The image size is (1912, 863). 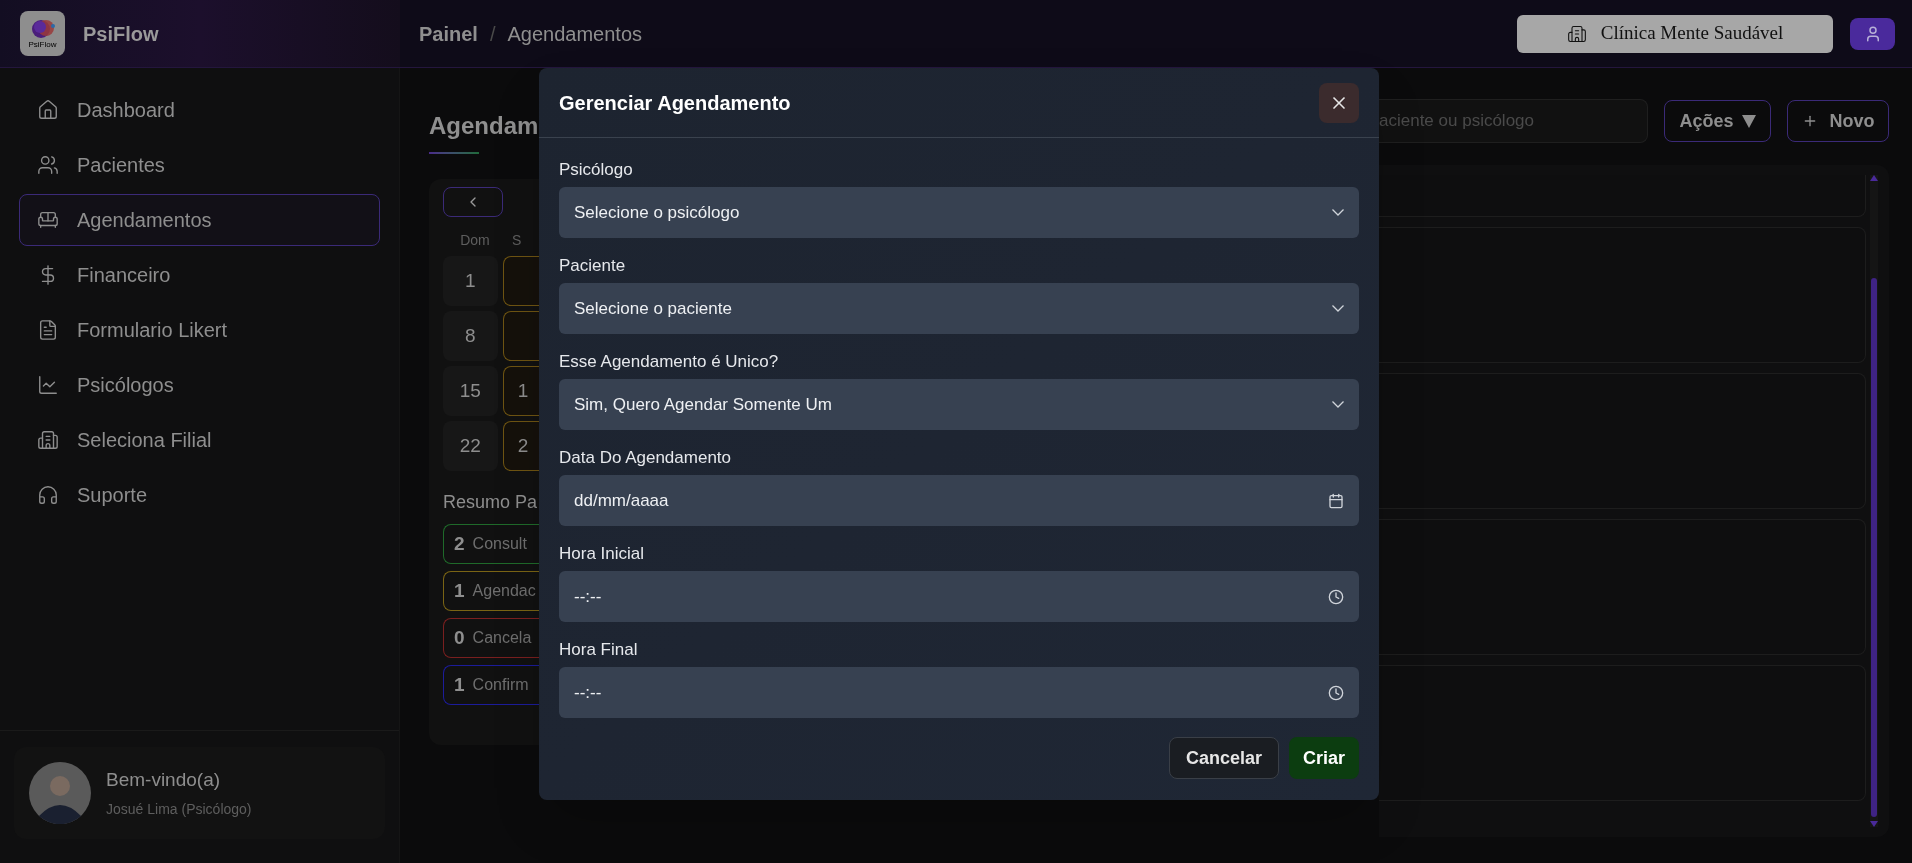 What do you see at coordinates (959, 404) in the screenshot?
I see `select-field: Sim, Quero Agendar Somente Um` at bounding box center [959, 404].